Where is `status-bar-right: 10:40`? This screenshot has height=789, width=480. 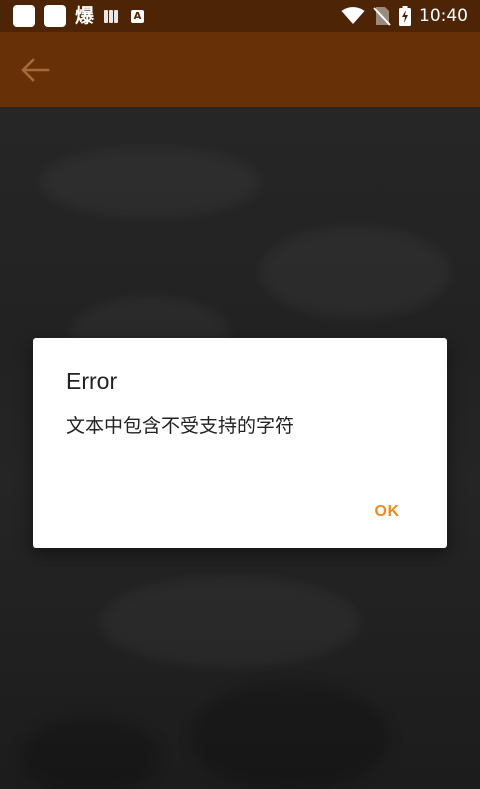 status-bar-right: 10:40 is located at coordinates (400, 16).